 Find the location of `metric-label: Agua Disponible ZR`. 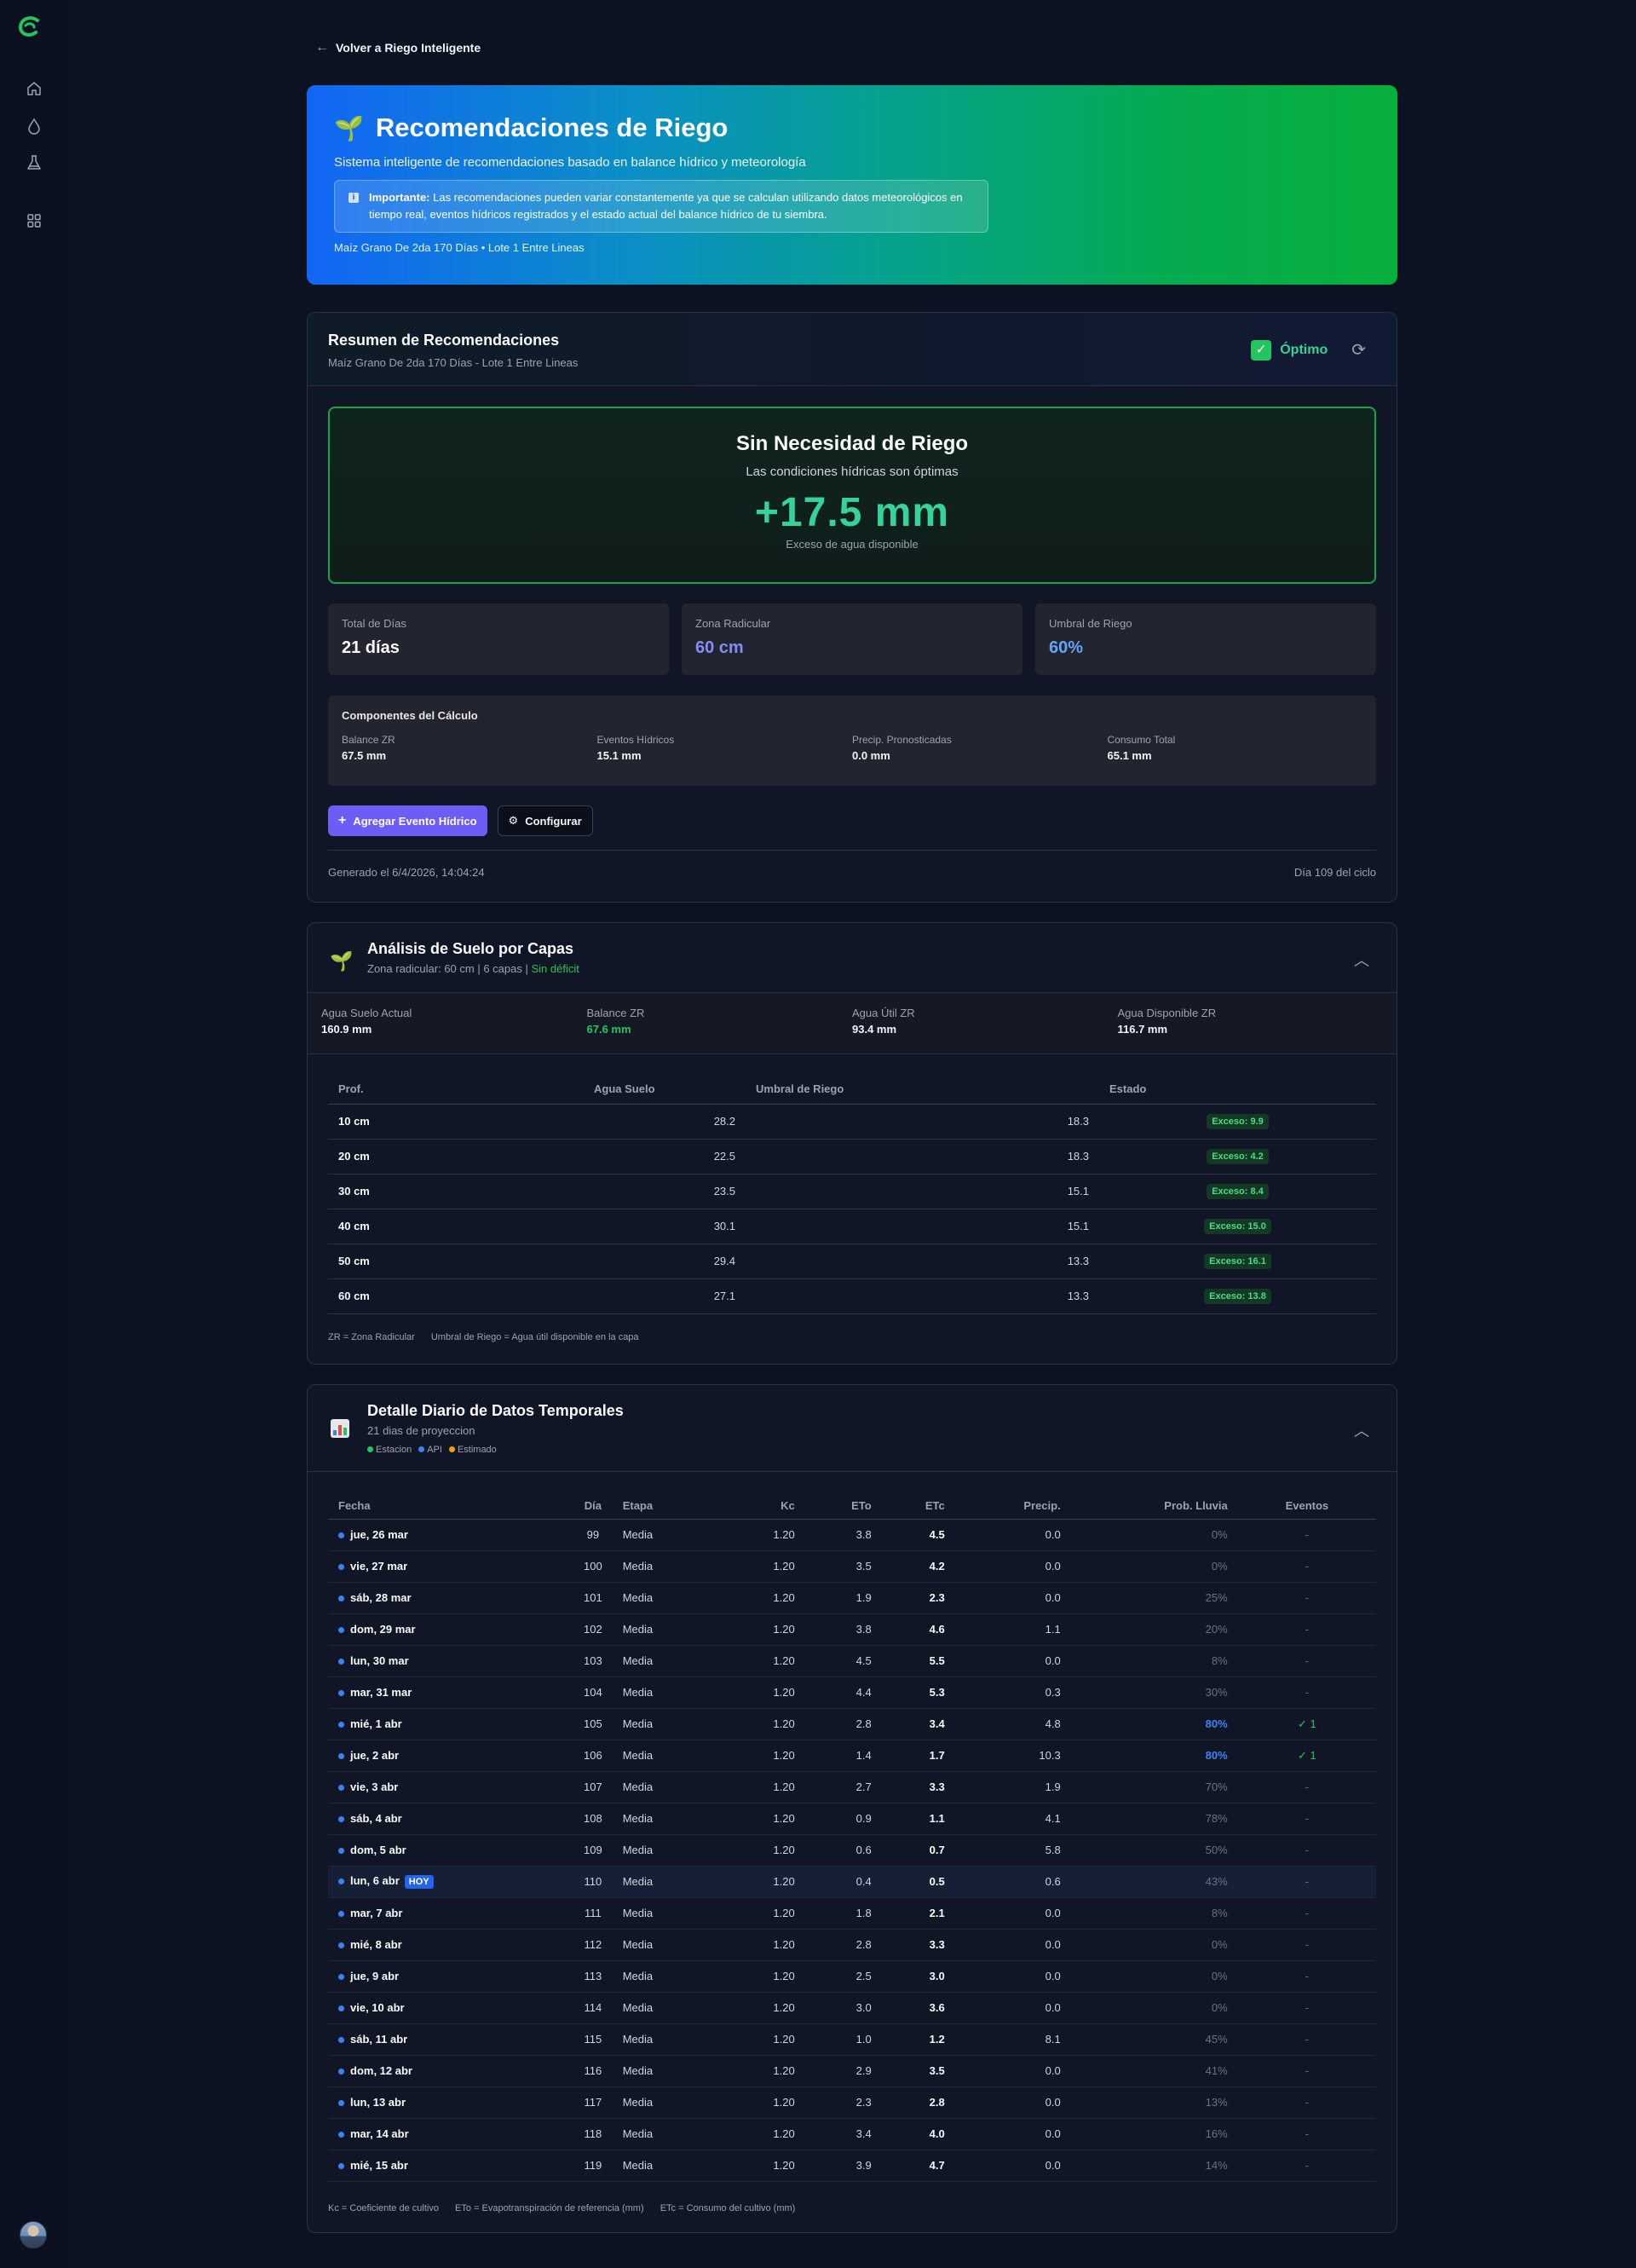

metric-label: Agua Disponible ZR is located at coordinates (1167, 1013).